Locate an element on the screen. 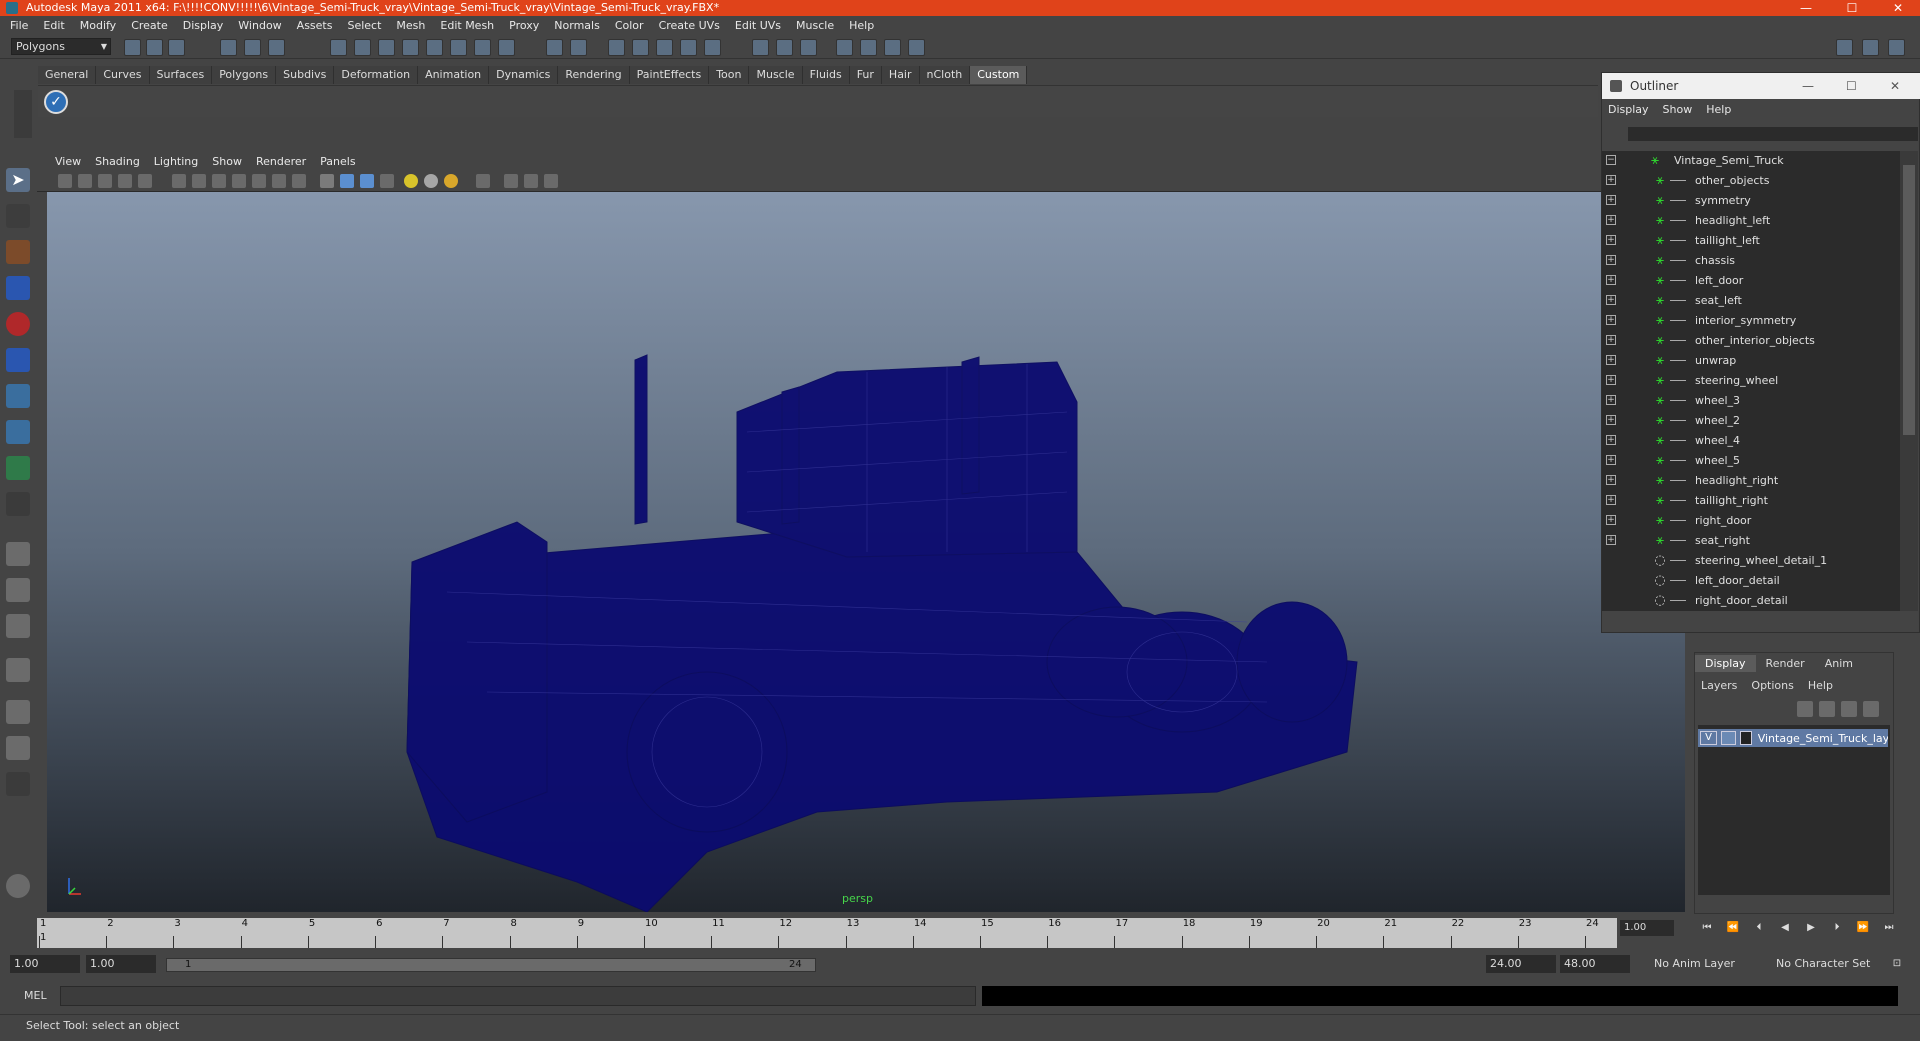  xray-joints-icon is located at coordinates (347, 181).